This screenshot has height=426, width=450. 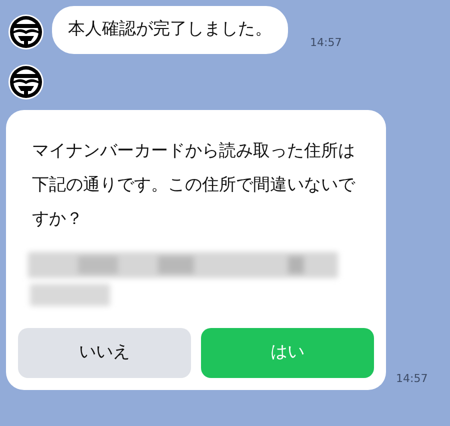 I want to click on message-bubble: 本人確認が完了しました。, so click(x=170, y=30).